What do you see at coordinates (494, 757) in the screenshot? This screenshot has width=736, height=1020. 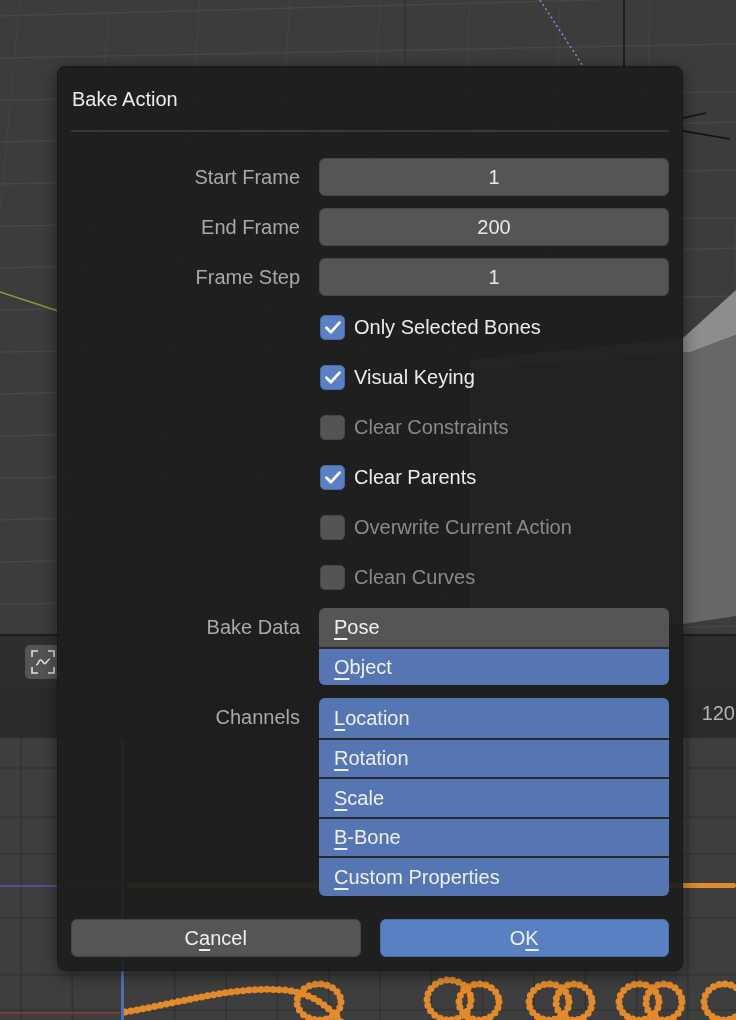 I see `enum-option: Rotation` at bounding box center [494, 757].